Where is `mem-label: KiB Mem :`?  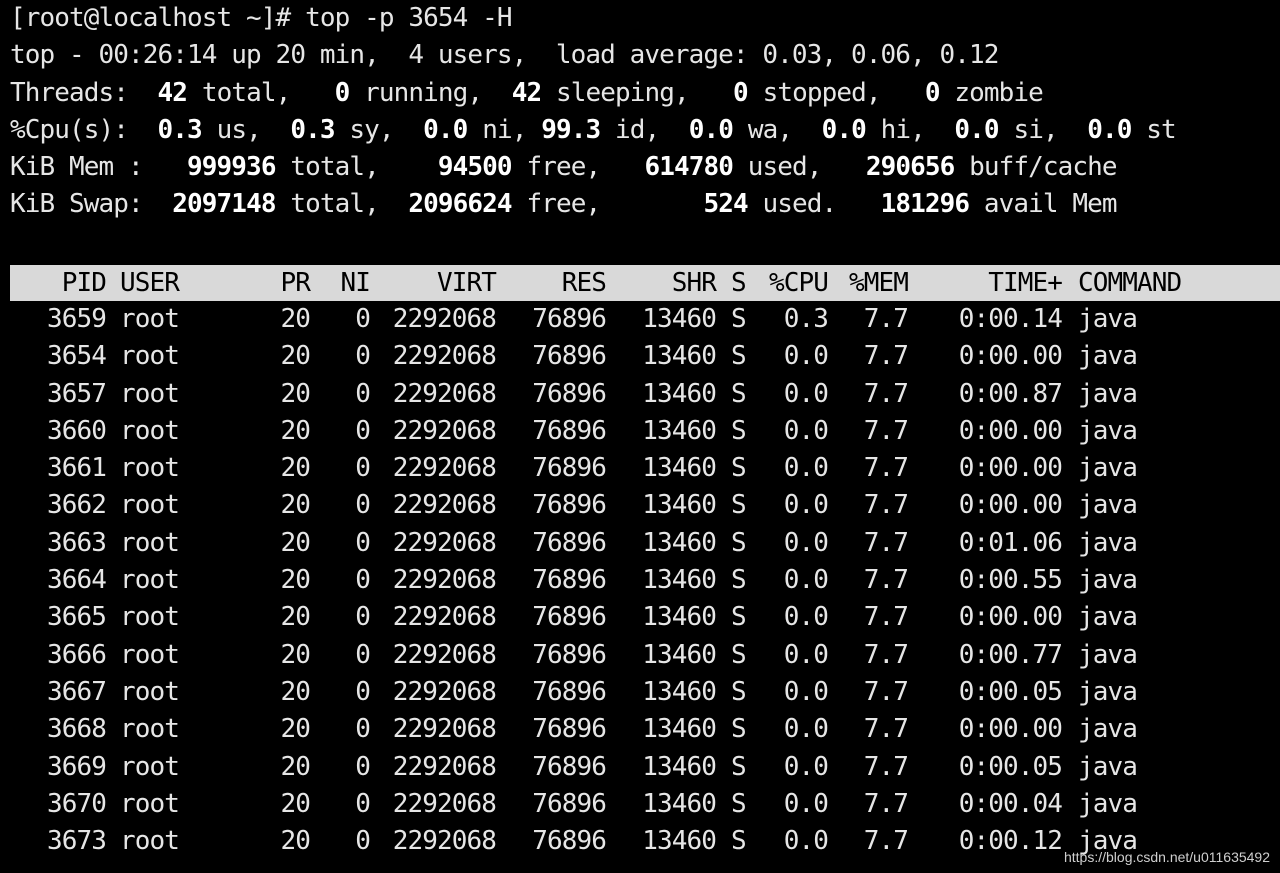 mem-label: KiB Mem : is located at coordinates (77, 167).